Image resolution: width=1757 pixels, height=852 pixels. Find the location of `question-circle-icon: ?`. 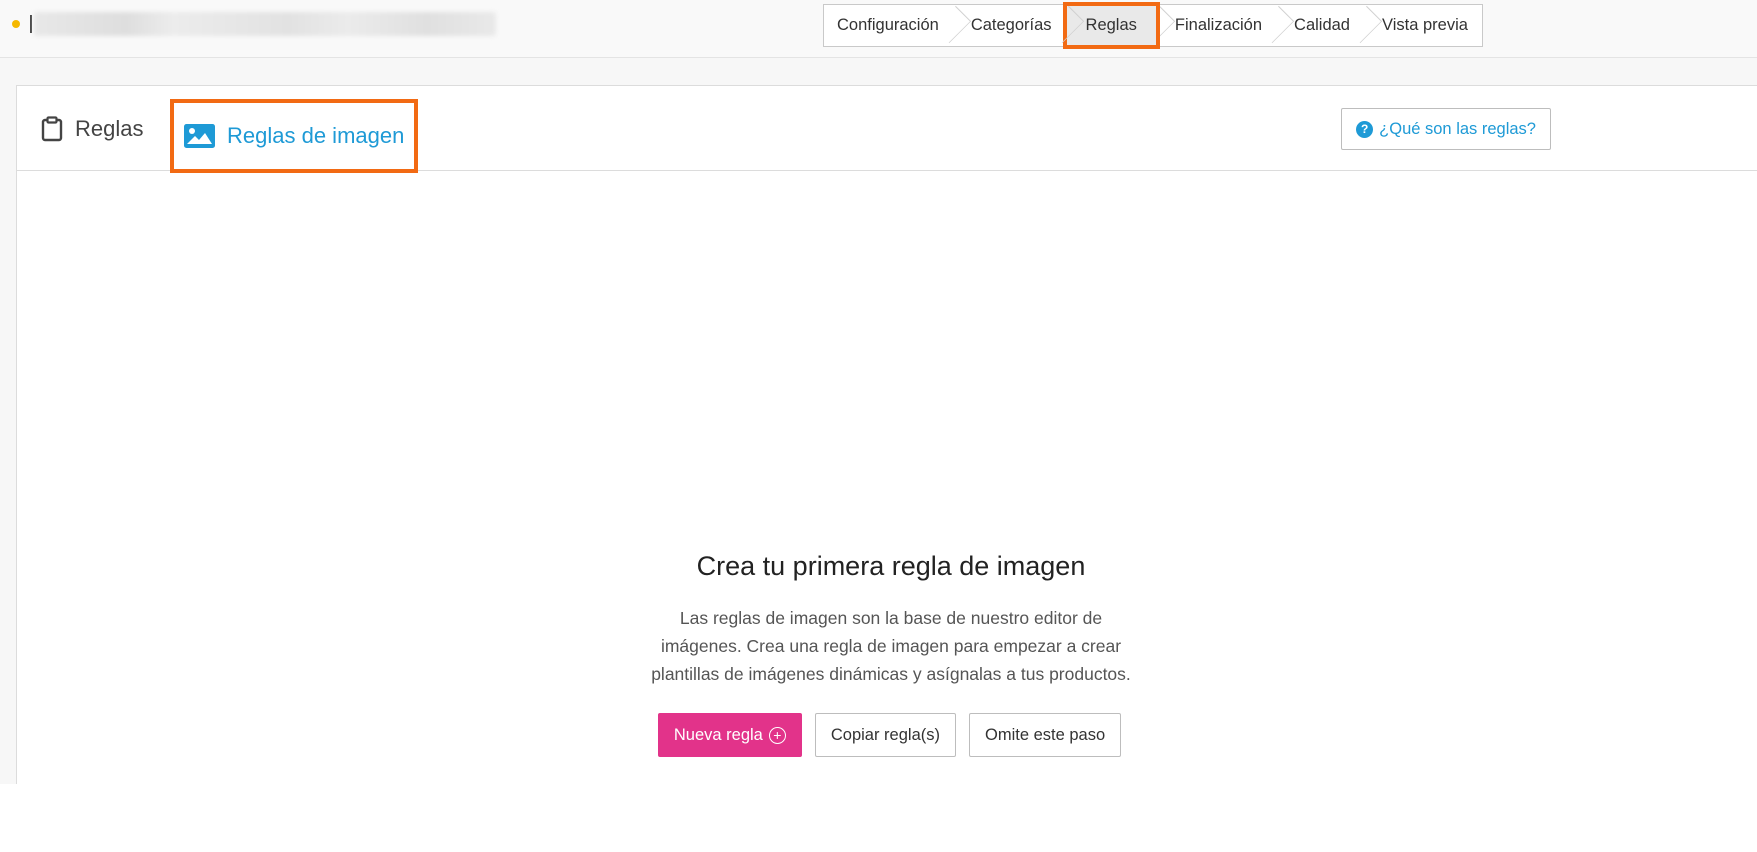

question-circle-icon: ? is located at coordinates (1365, 129).